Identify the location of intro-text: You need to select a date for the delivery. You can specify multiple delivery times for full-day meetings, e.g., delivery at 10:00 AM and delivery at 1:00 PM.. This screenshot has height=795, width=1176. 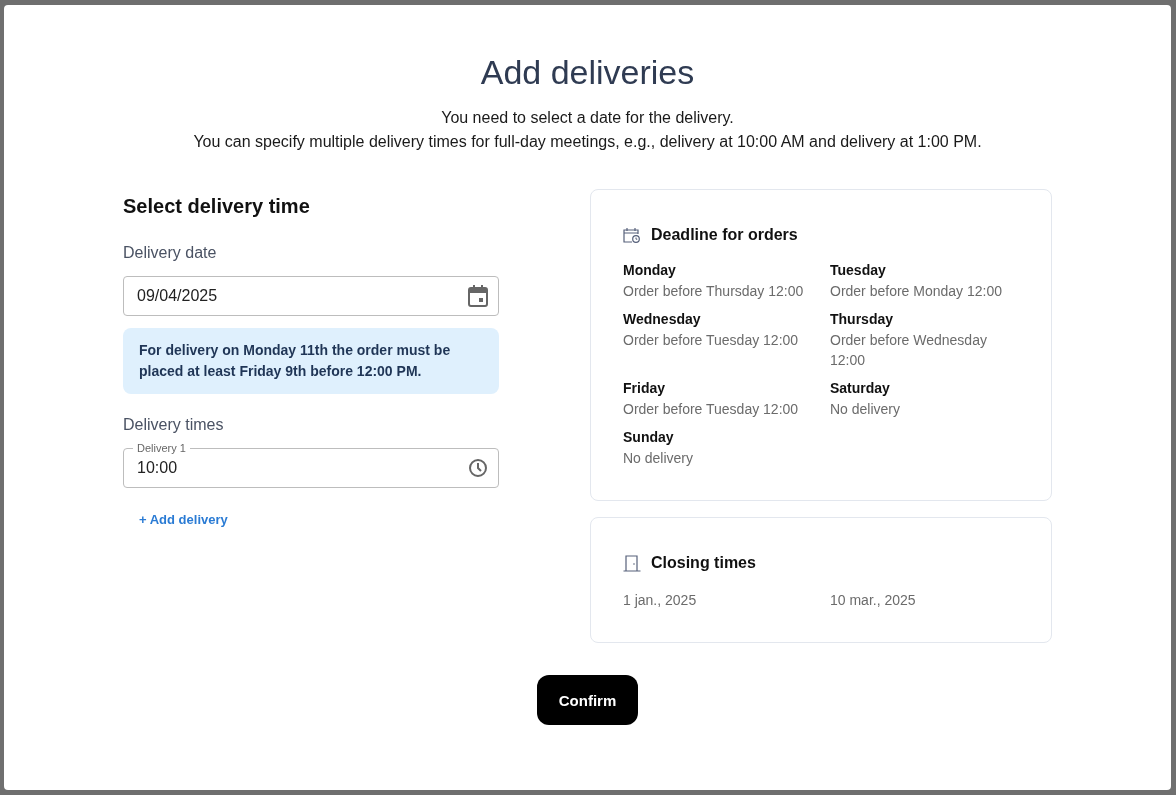
(587, 130).